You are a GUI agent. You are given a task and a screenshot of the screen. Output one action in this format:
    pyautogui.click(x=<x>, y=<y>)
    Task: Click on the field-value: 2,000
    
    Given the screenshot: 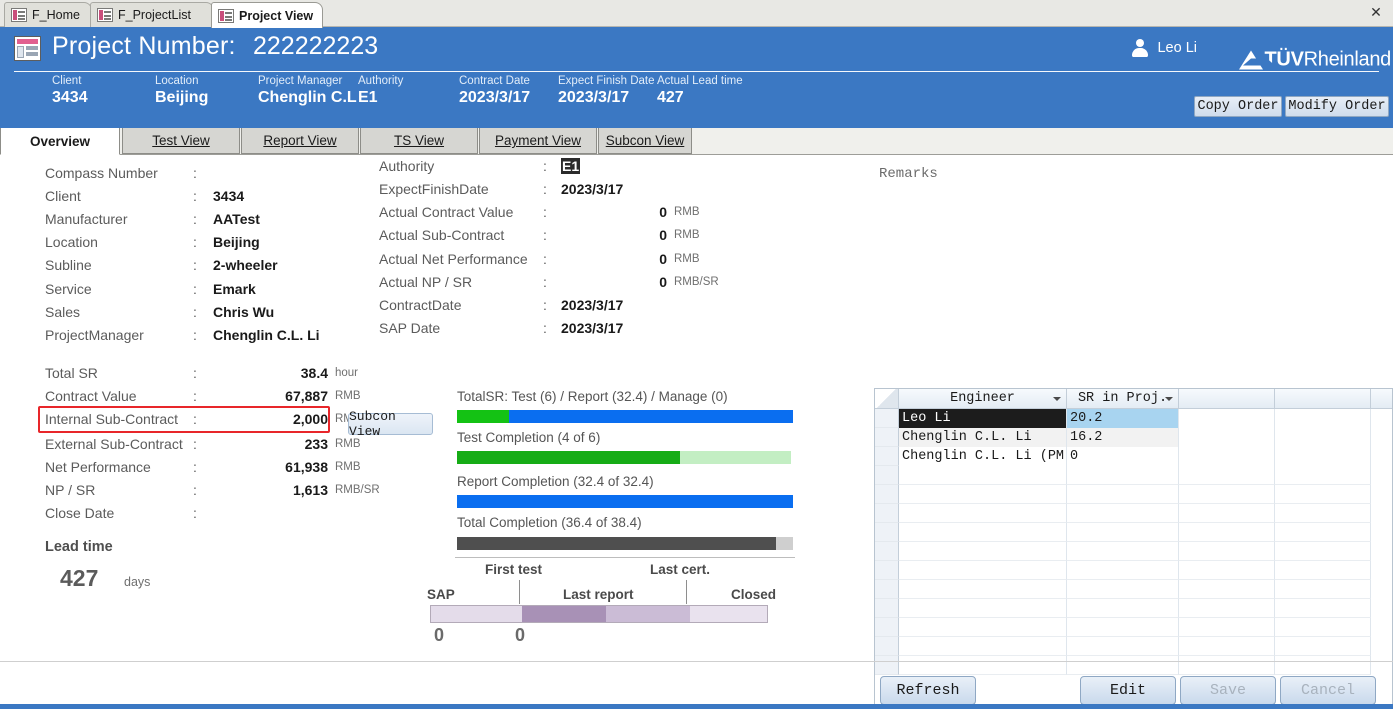 What is the action you would take?
    pyautogui.click(x=270, y=419)
    